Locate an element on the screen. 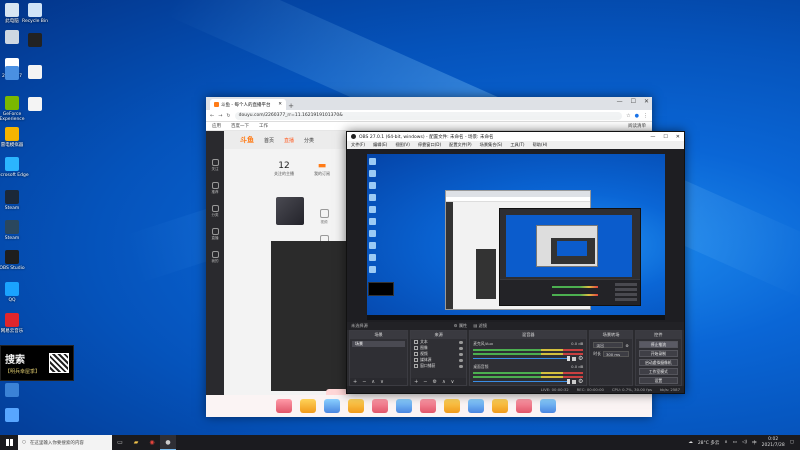 Image resolution: width=800 pixels, height=450 pixels. control-button: 启动虚拟摄像机 is located at coordinates (658, 362).